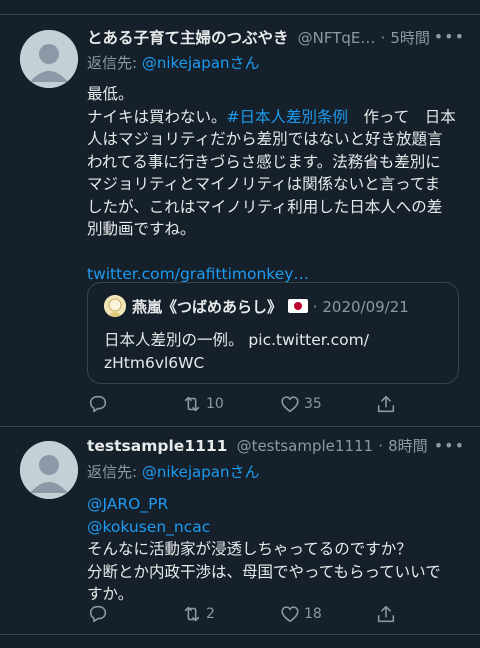  I want to click on quoted-tweet-header: 燕嵐《つばめあらし》 · 2020/09/21, so click(256, 306).